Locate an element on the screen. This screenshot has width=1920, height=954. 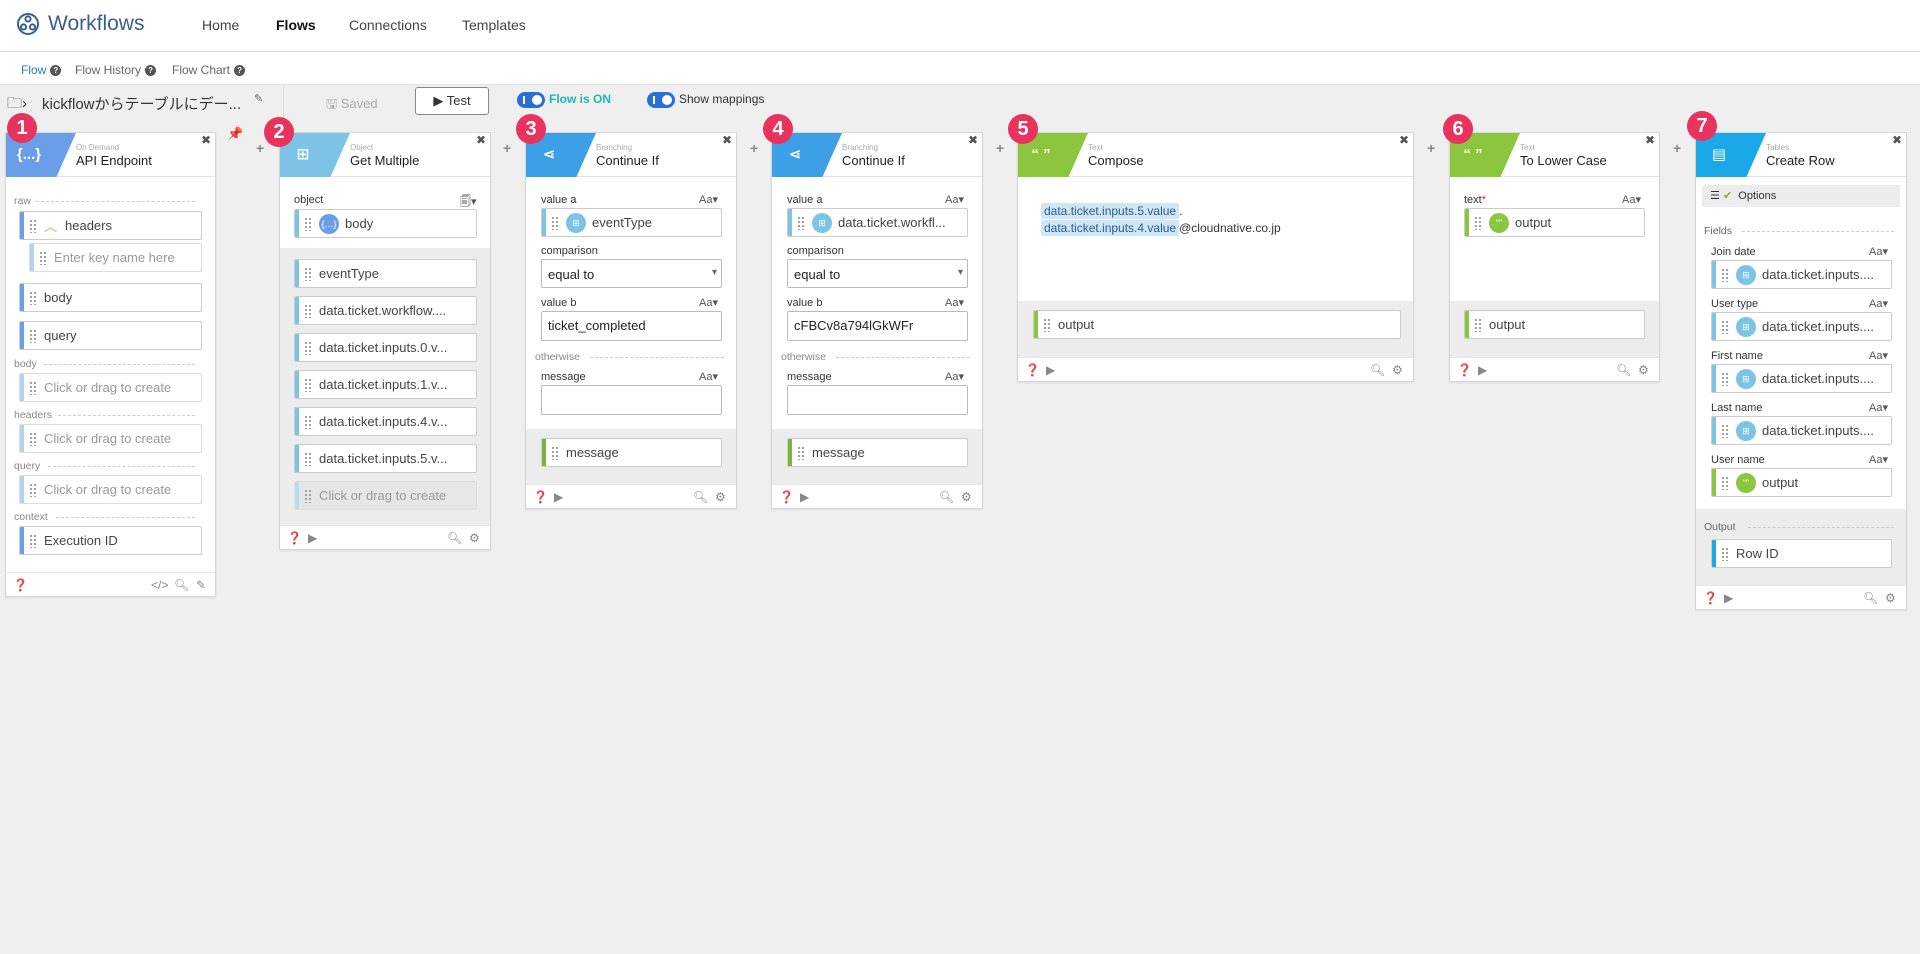
output-compose: output is located at coordinates (1217, 324).